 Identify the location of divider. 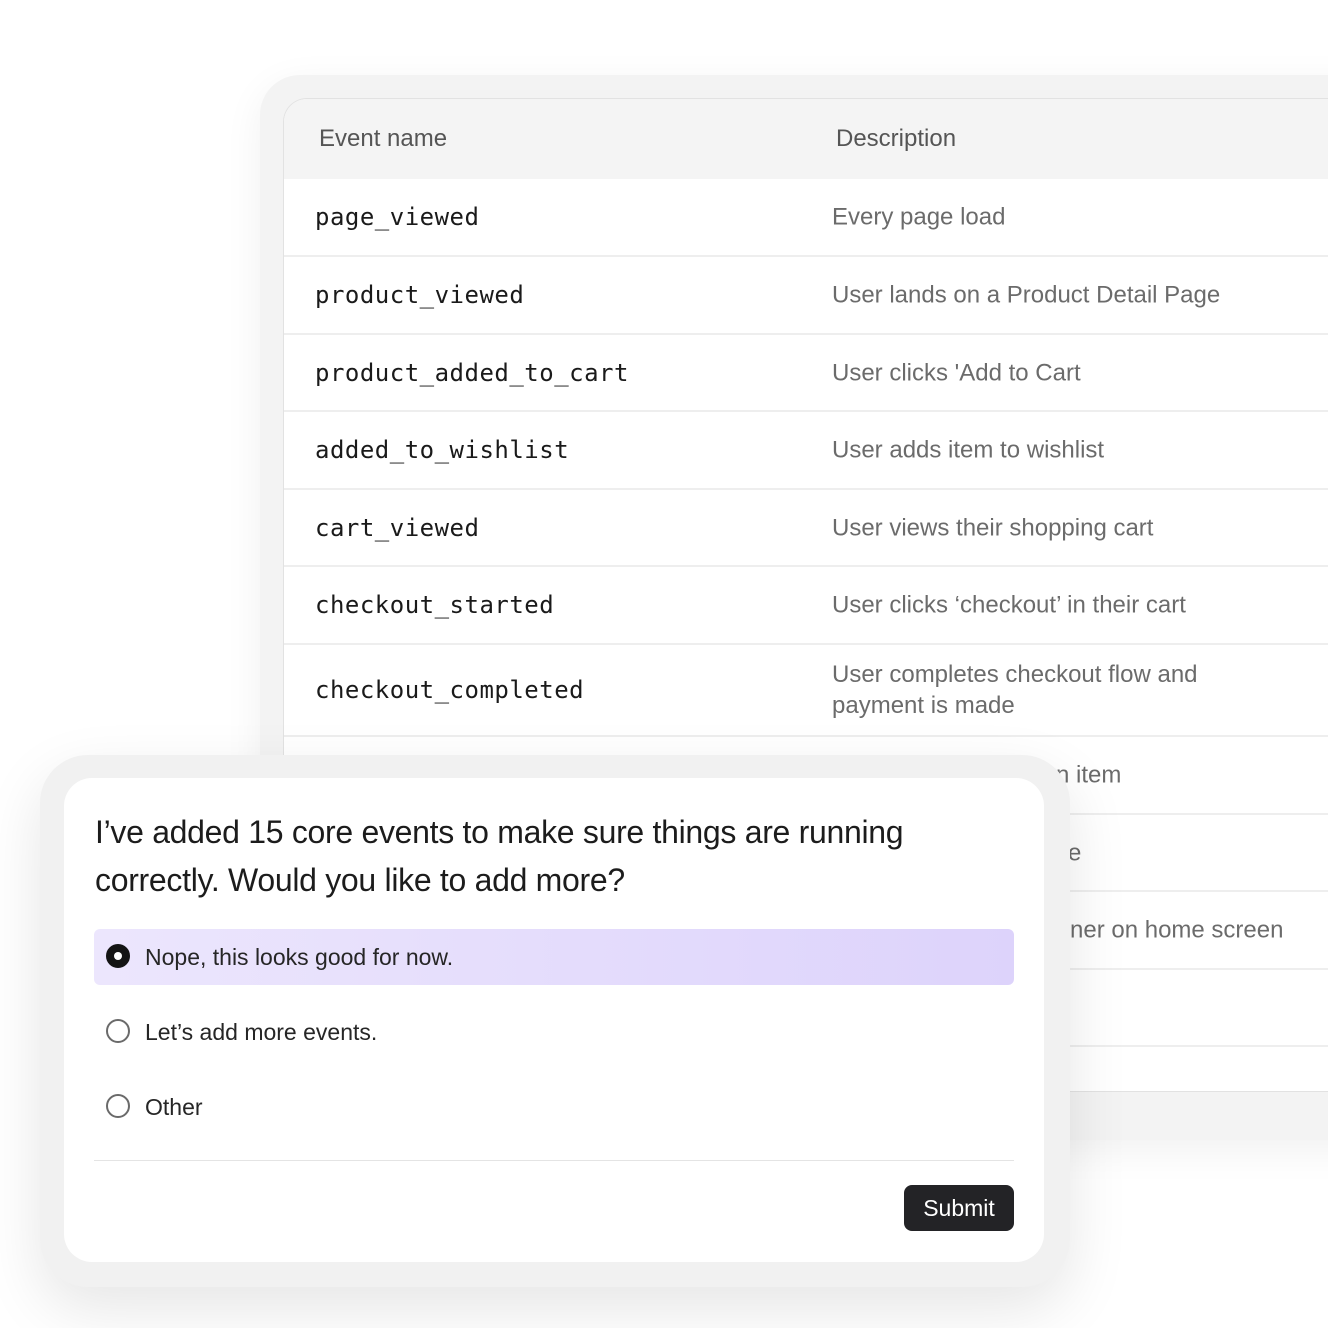
(554, 1160).